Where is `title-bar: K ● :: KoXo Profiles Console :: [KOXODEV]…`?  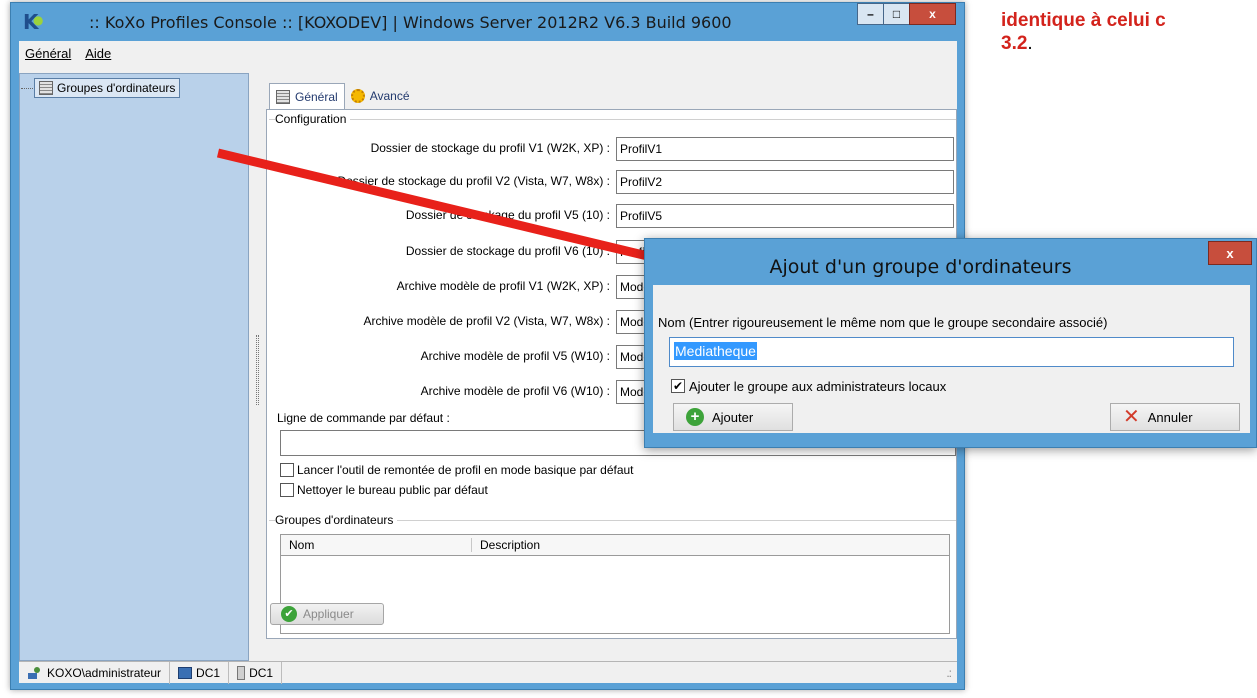
title-bar: K ● :: KoXo Profiles Console :: [KOXODEV]… is located at coordinates (487, 22).